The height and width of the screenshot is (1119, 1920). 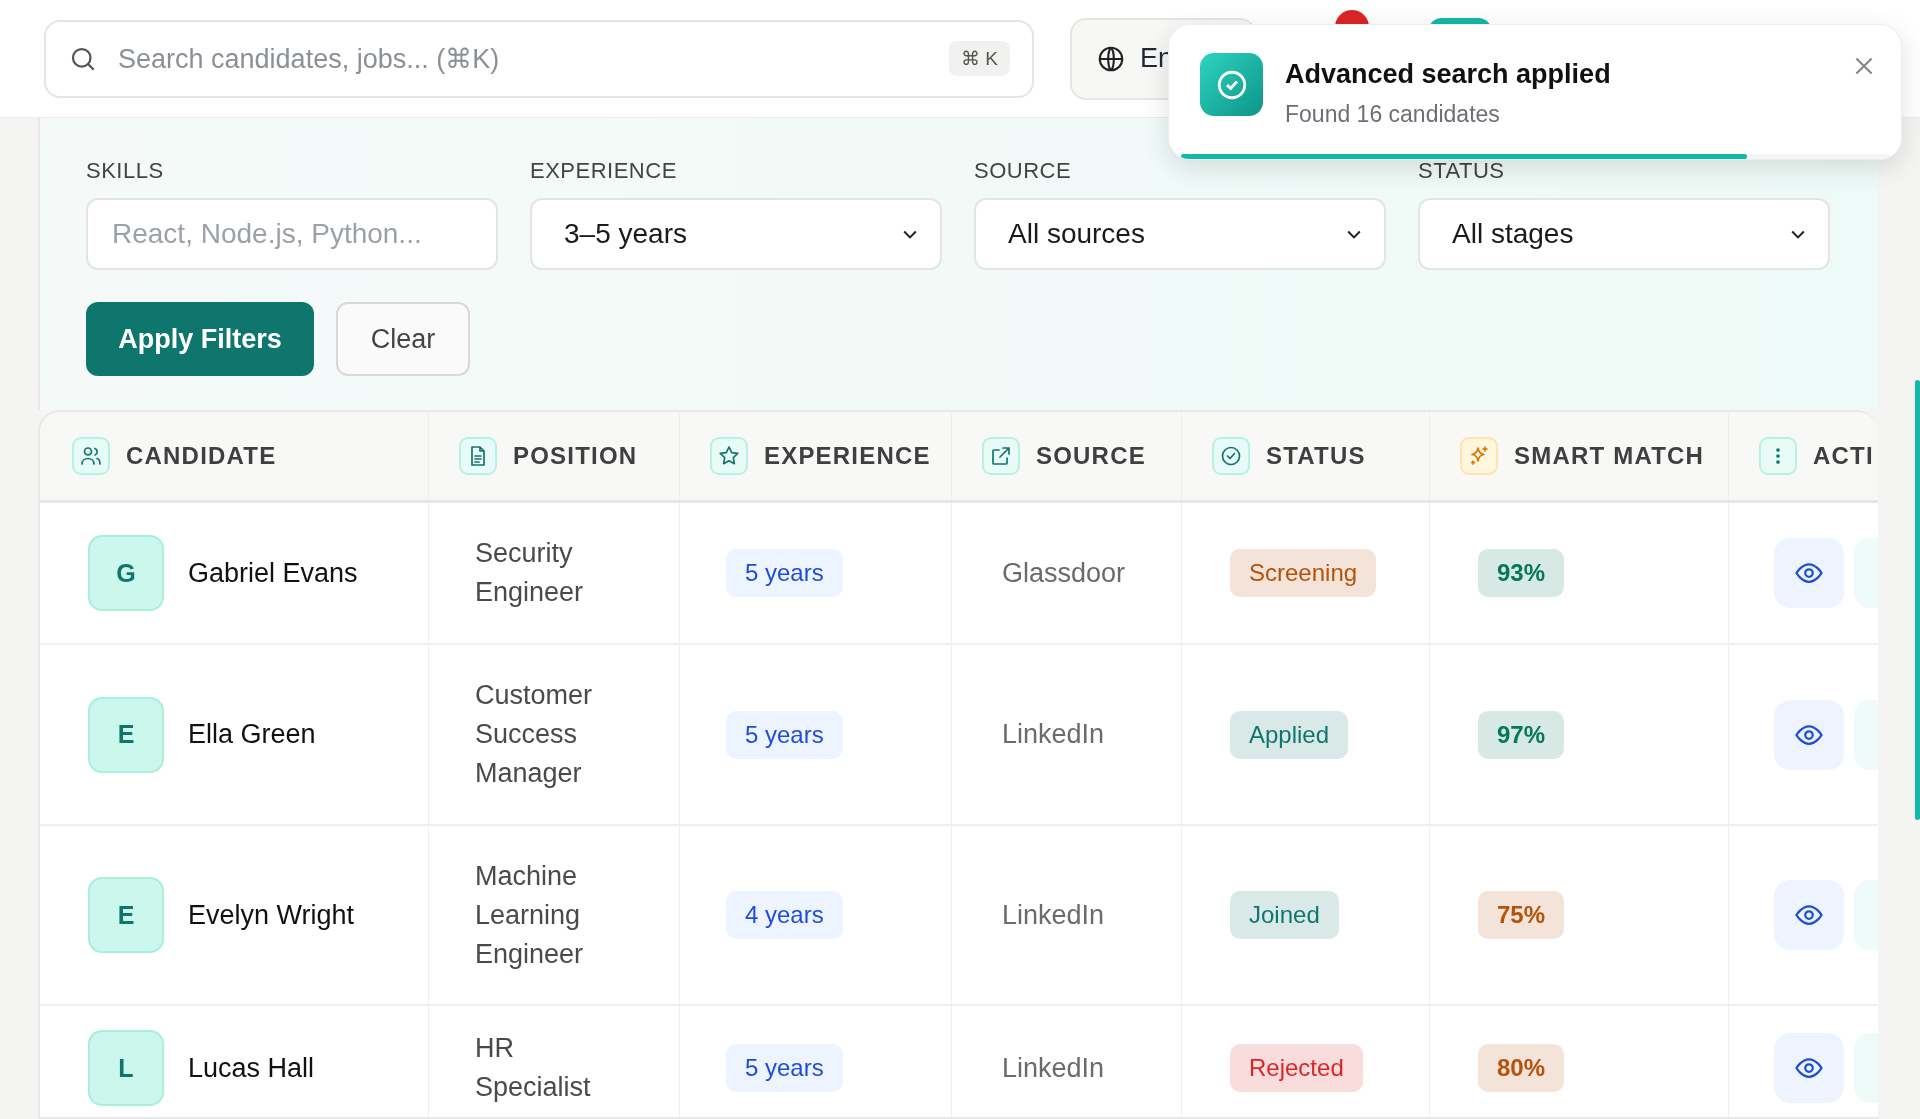 I want to click on match-score-tag: 80%, so click(x=1521, y=1068).